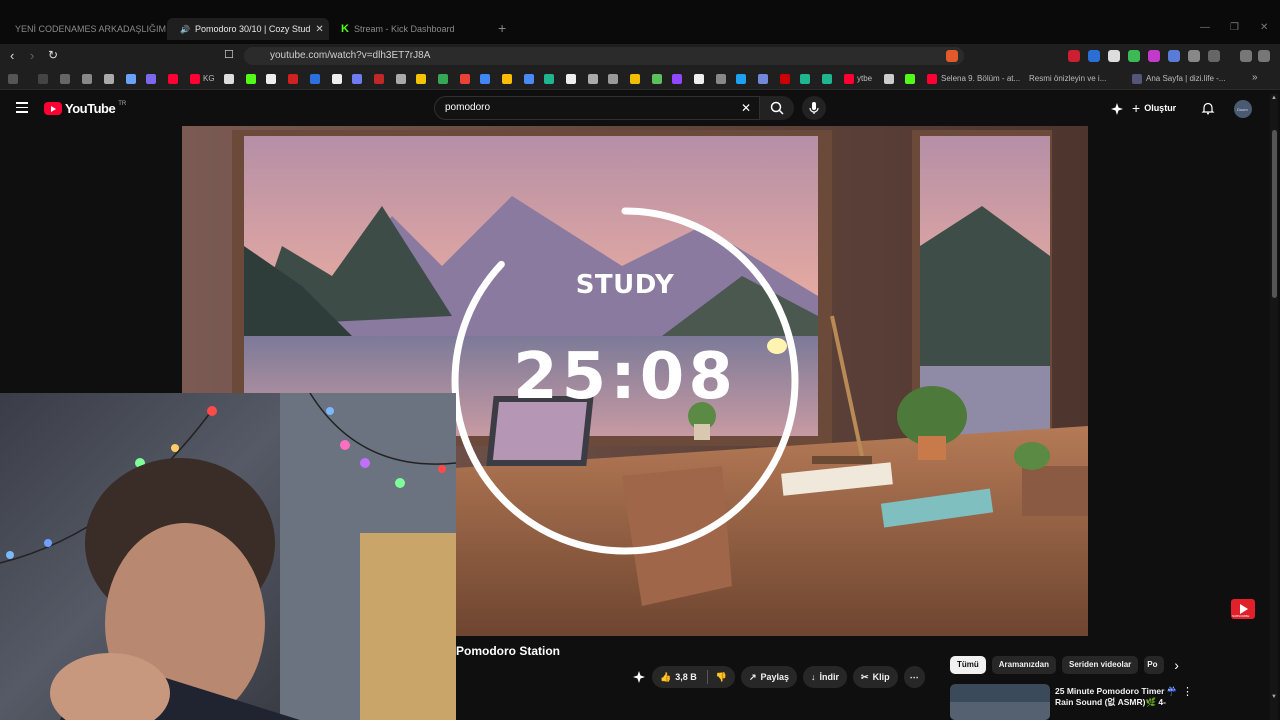  What do you see at coordinates (229, 54) in the screenshot?
I see `bookmark-icon: ☐` at bounding box center [229, 54].